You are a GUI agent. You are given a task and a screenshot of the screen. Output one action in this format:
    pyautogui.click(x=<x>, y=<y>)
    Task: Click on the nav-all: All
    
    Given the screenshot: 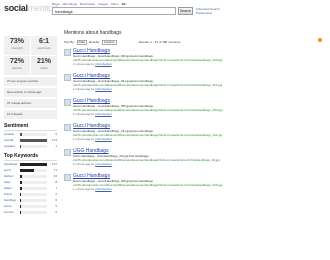 What is the action you would take?
    pyautogui.click(x=124, y=4)
    